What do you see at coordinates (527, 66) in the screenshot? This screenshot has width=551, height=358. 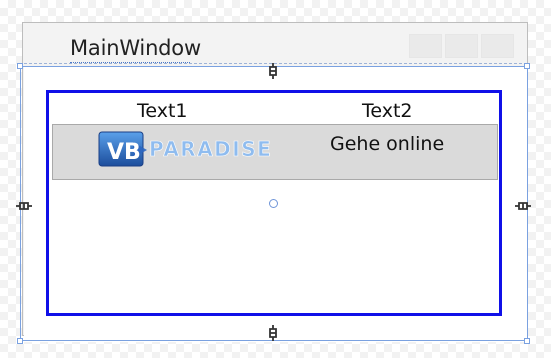 I see `resize-handle-top-right` at bounding box center [527, 66].